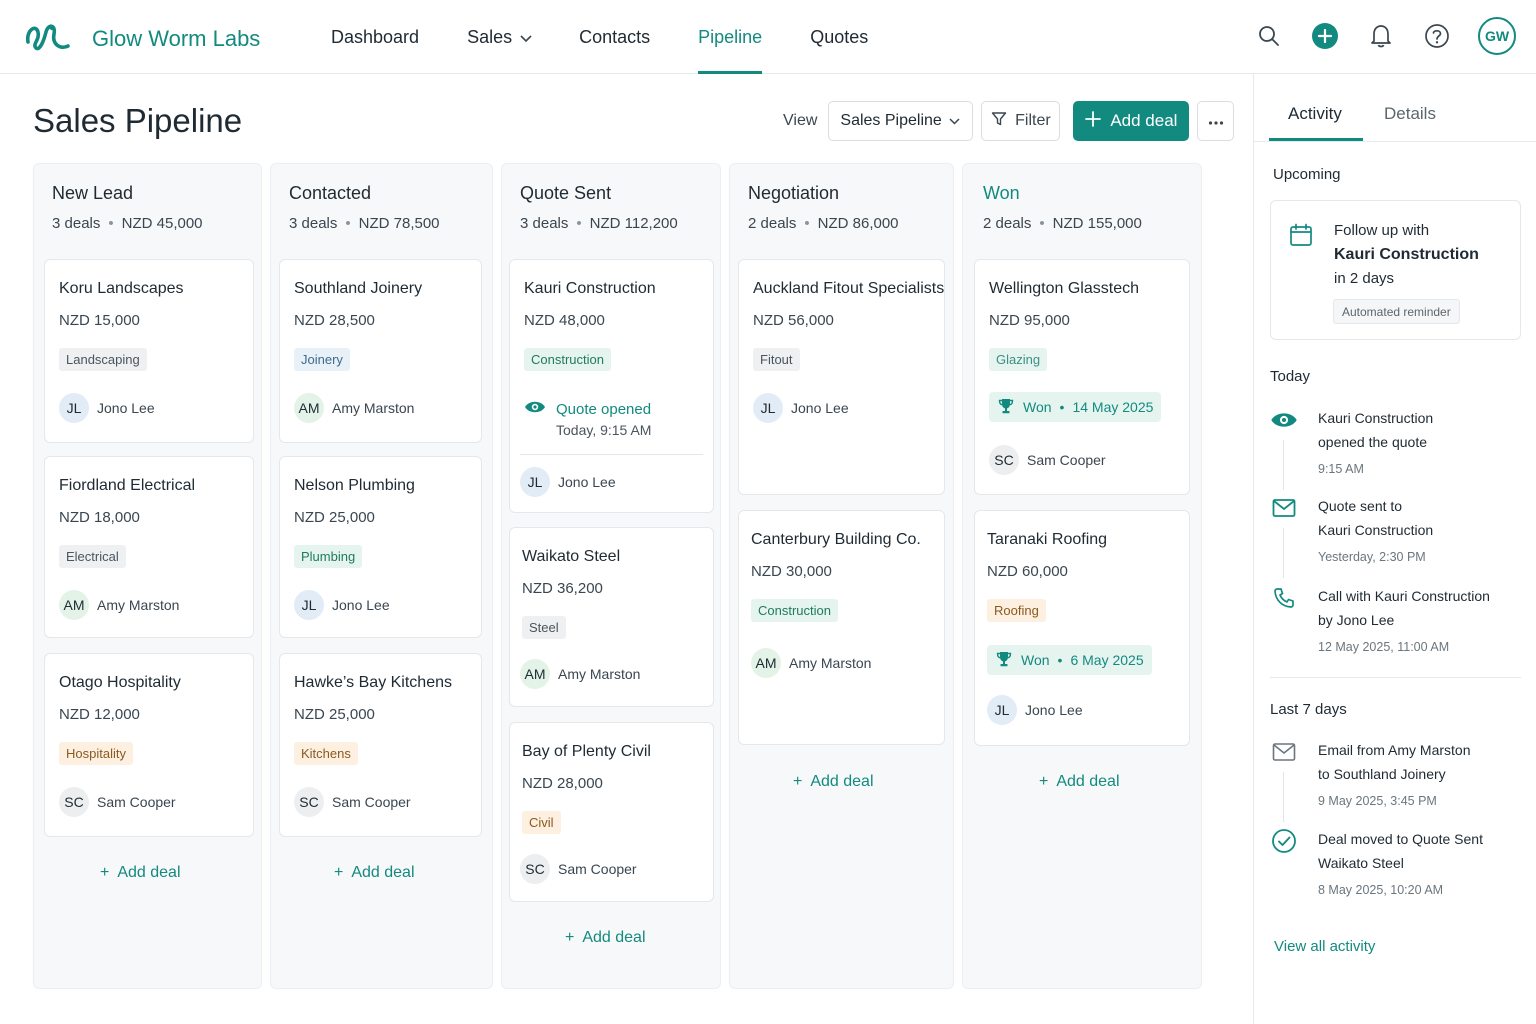  I want to click on activity-time: 12 May 2025, 11:00 AM, so click(1384, 647).